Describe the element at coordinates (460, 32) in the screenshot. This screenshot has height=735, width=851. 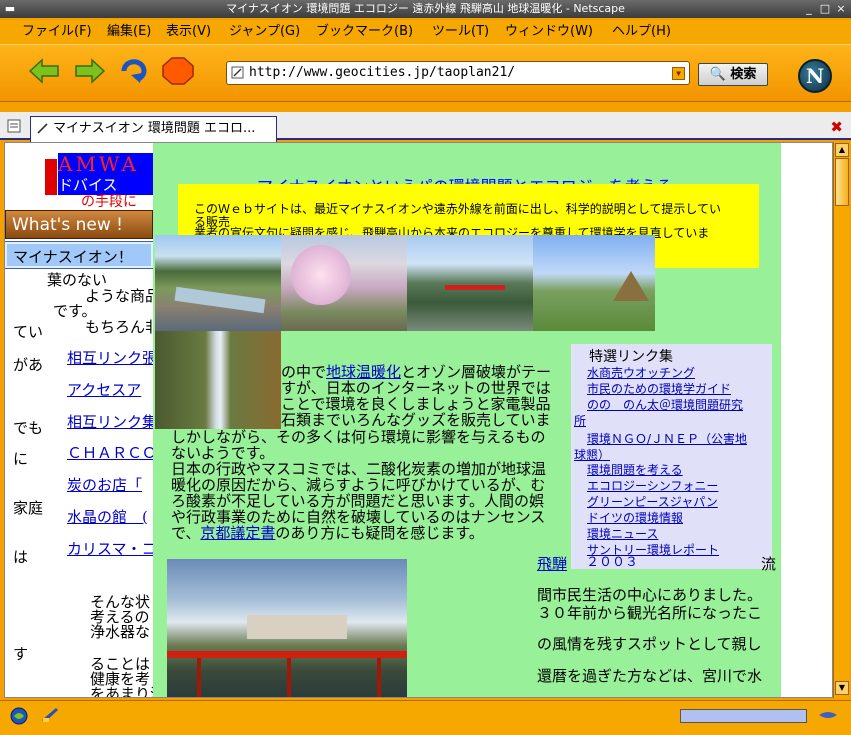
I see `menu-tools: ツール(T)` at that location.